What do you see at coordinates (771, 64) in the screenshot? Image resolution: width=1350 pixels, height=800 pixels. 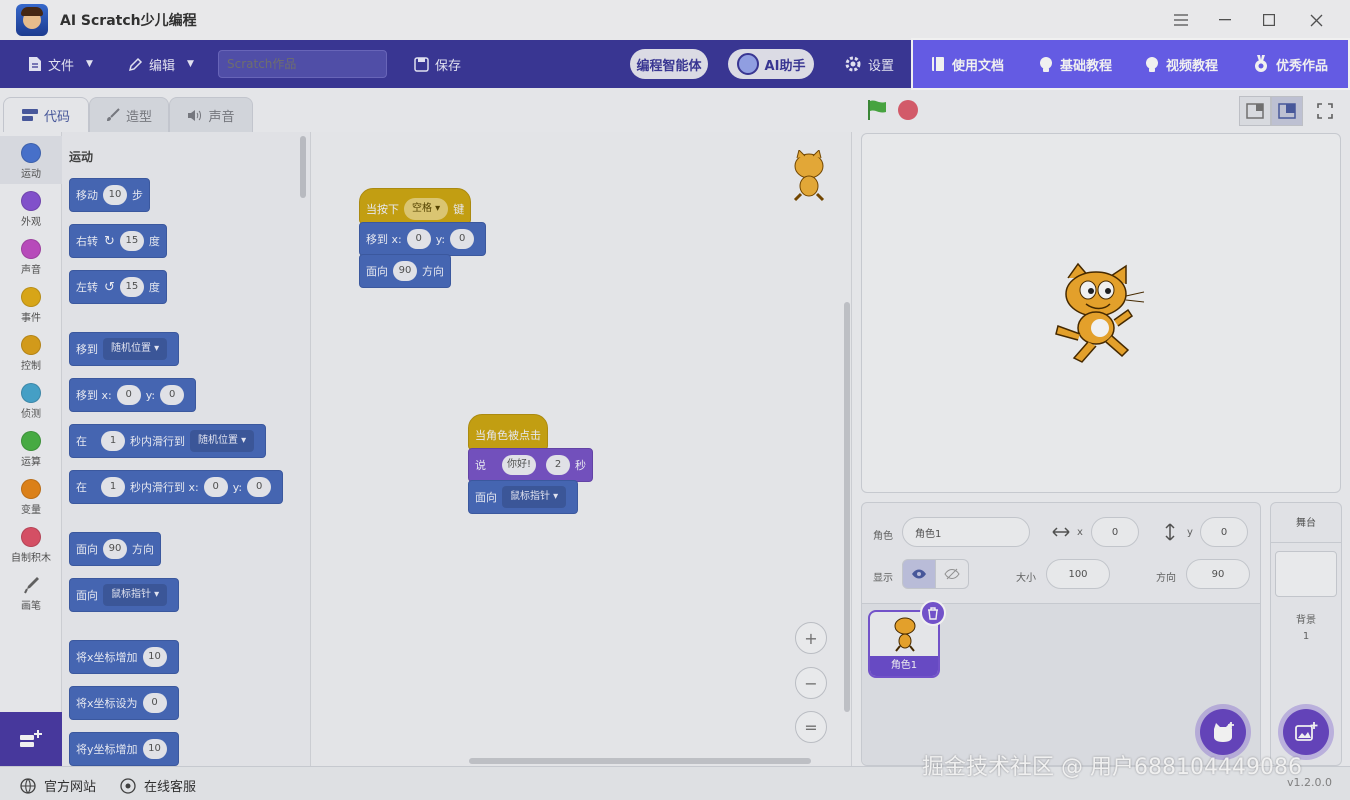 I see `ai-helper-button: AI助手` at bounding box center [771, 64].